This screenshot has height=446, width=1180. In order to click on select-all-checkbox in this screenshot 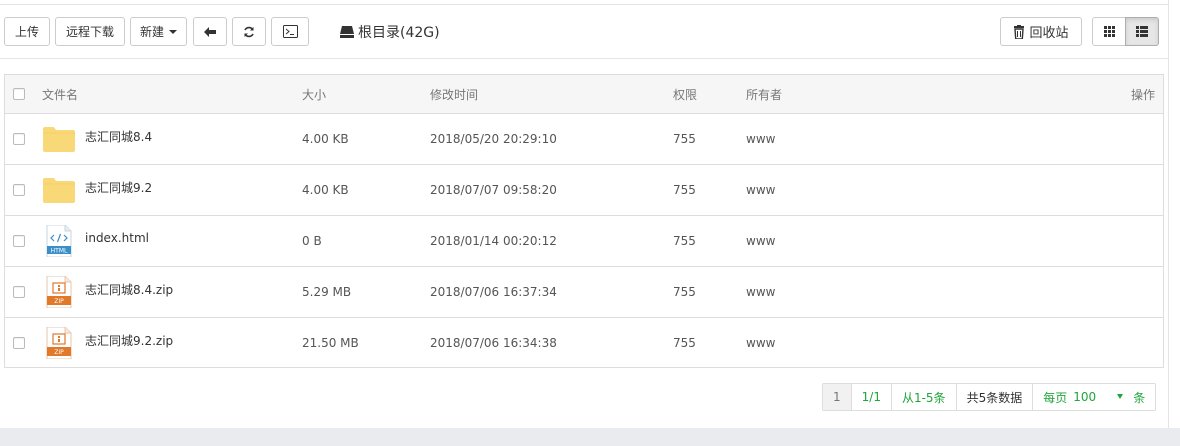, I will do `click(19, 94)`.